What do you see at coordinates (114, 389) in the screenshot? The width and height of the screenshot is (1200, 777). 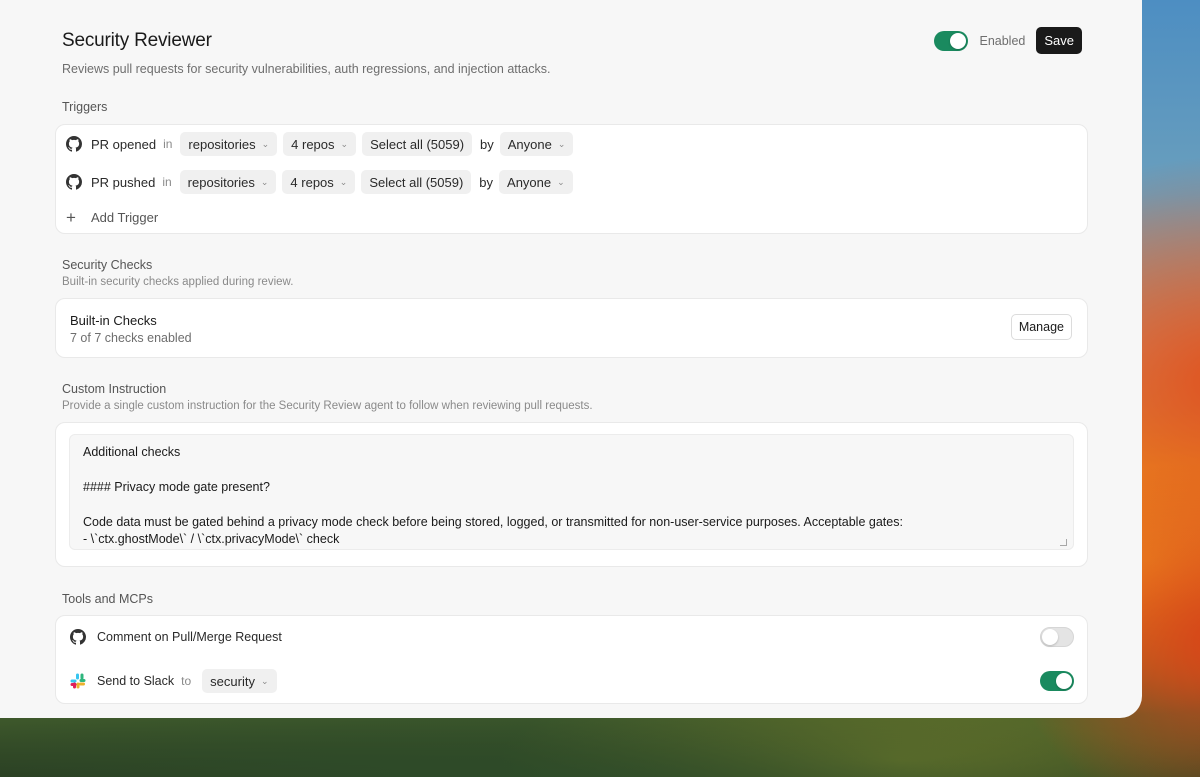 I see `custom-instruction-label: Custom Instruction` at bounding box center [114, 389].